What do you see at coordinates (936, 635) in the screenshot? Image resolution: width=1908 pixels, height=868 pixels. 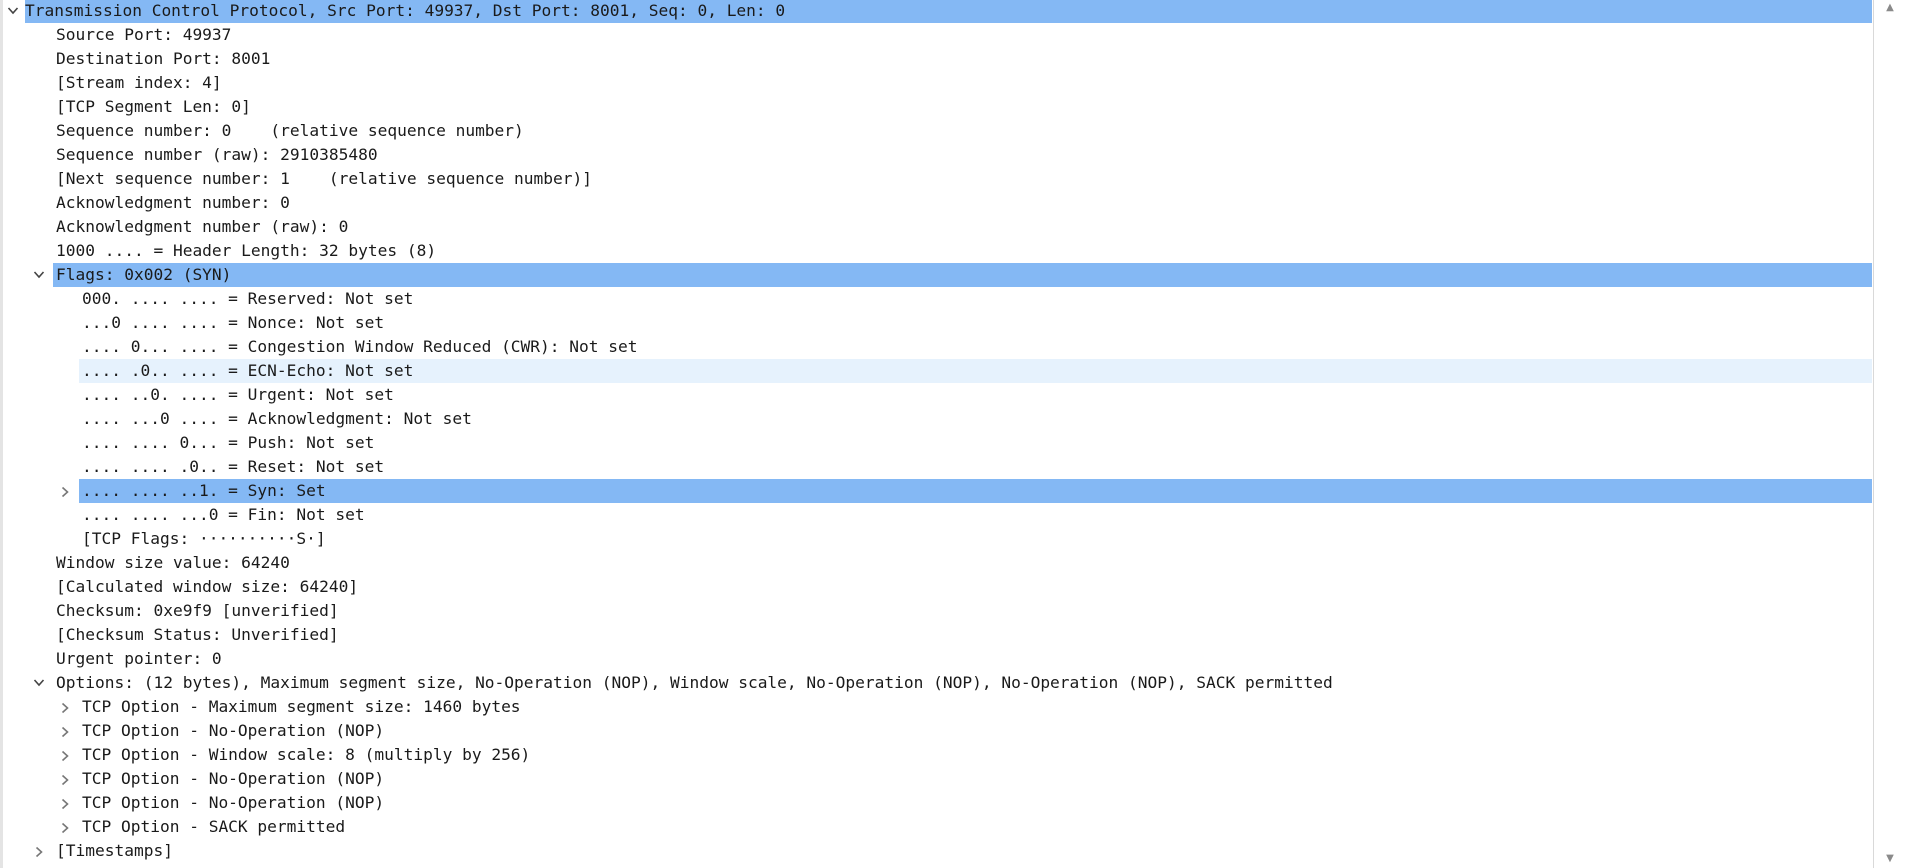 I see `tree-row: [Checksum Status: Unverified]` at bounding box center [936, 635].